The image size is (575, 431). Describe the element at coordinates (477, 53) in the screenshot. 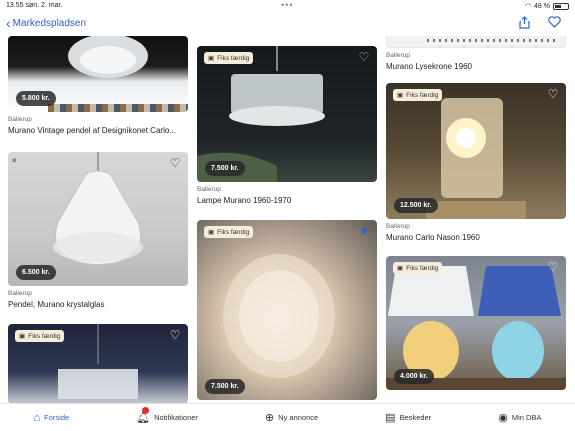

I see `listing-card: Ballerup Murano Lysekrone 1960` at that location.